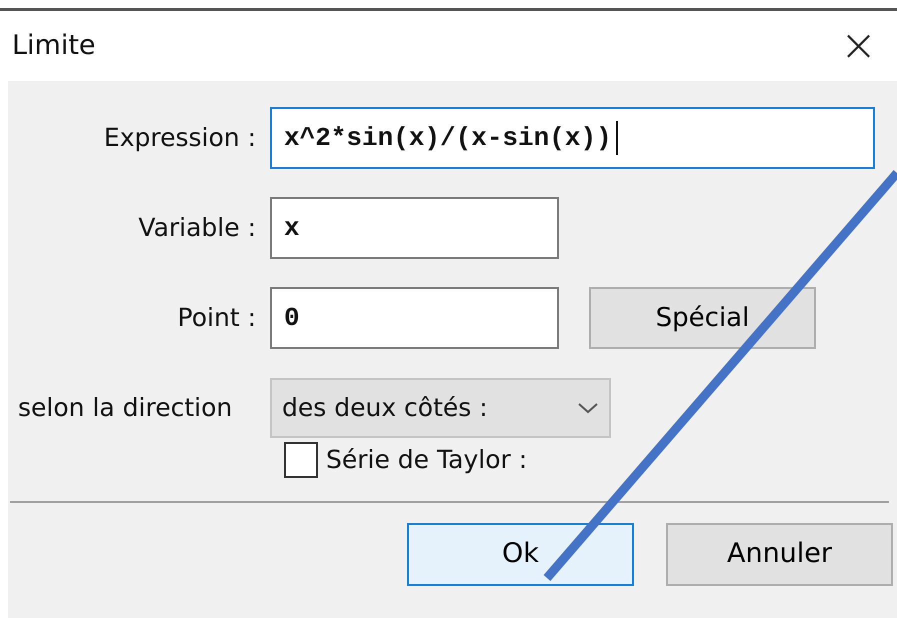 The height and width of the screenshot is (618, 897). I want to click on window-title: Limite, so click(54, 45).